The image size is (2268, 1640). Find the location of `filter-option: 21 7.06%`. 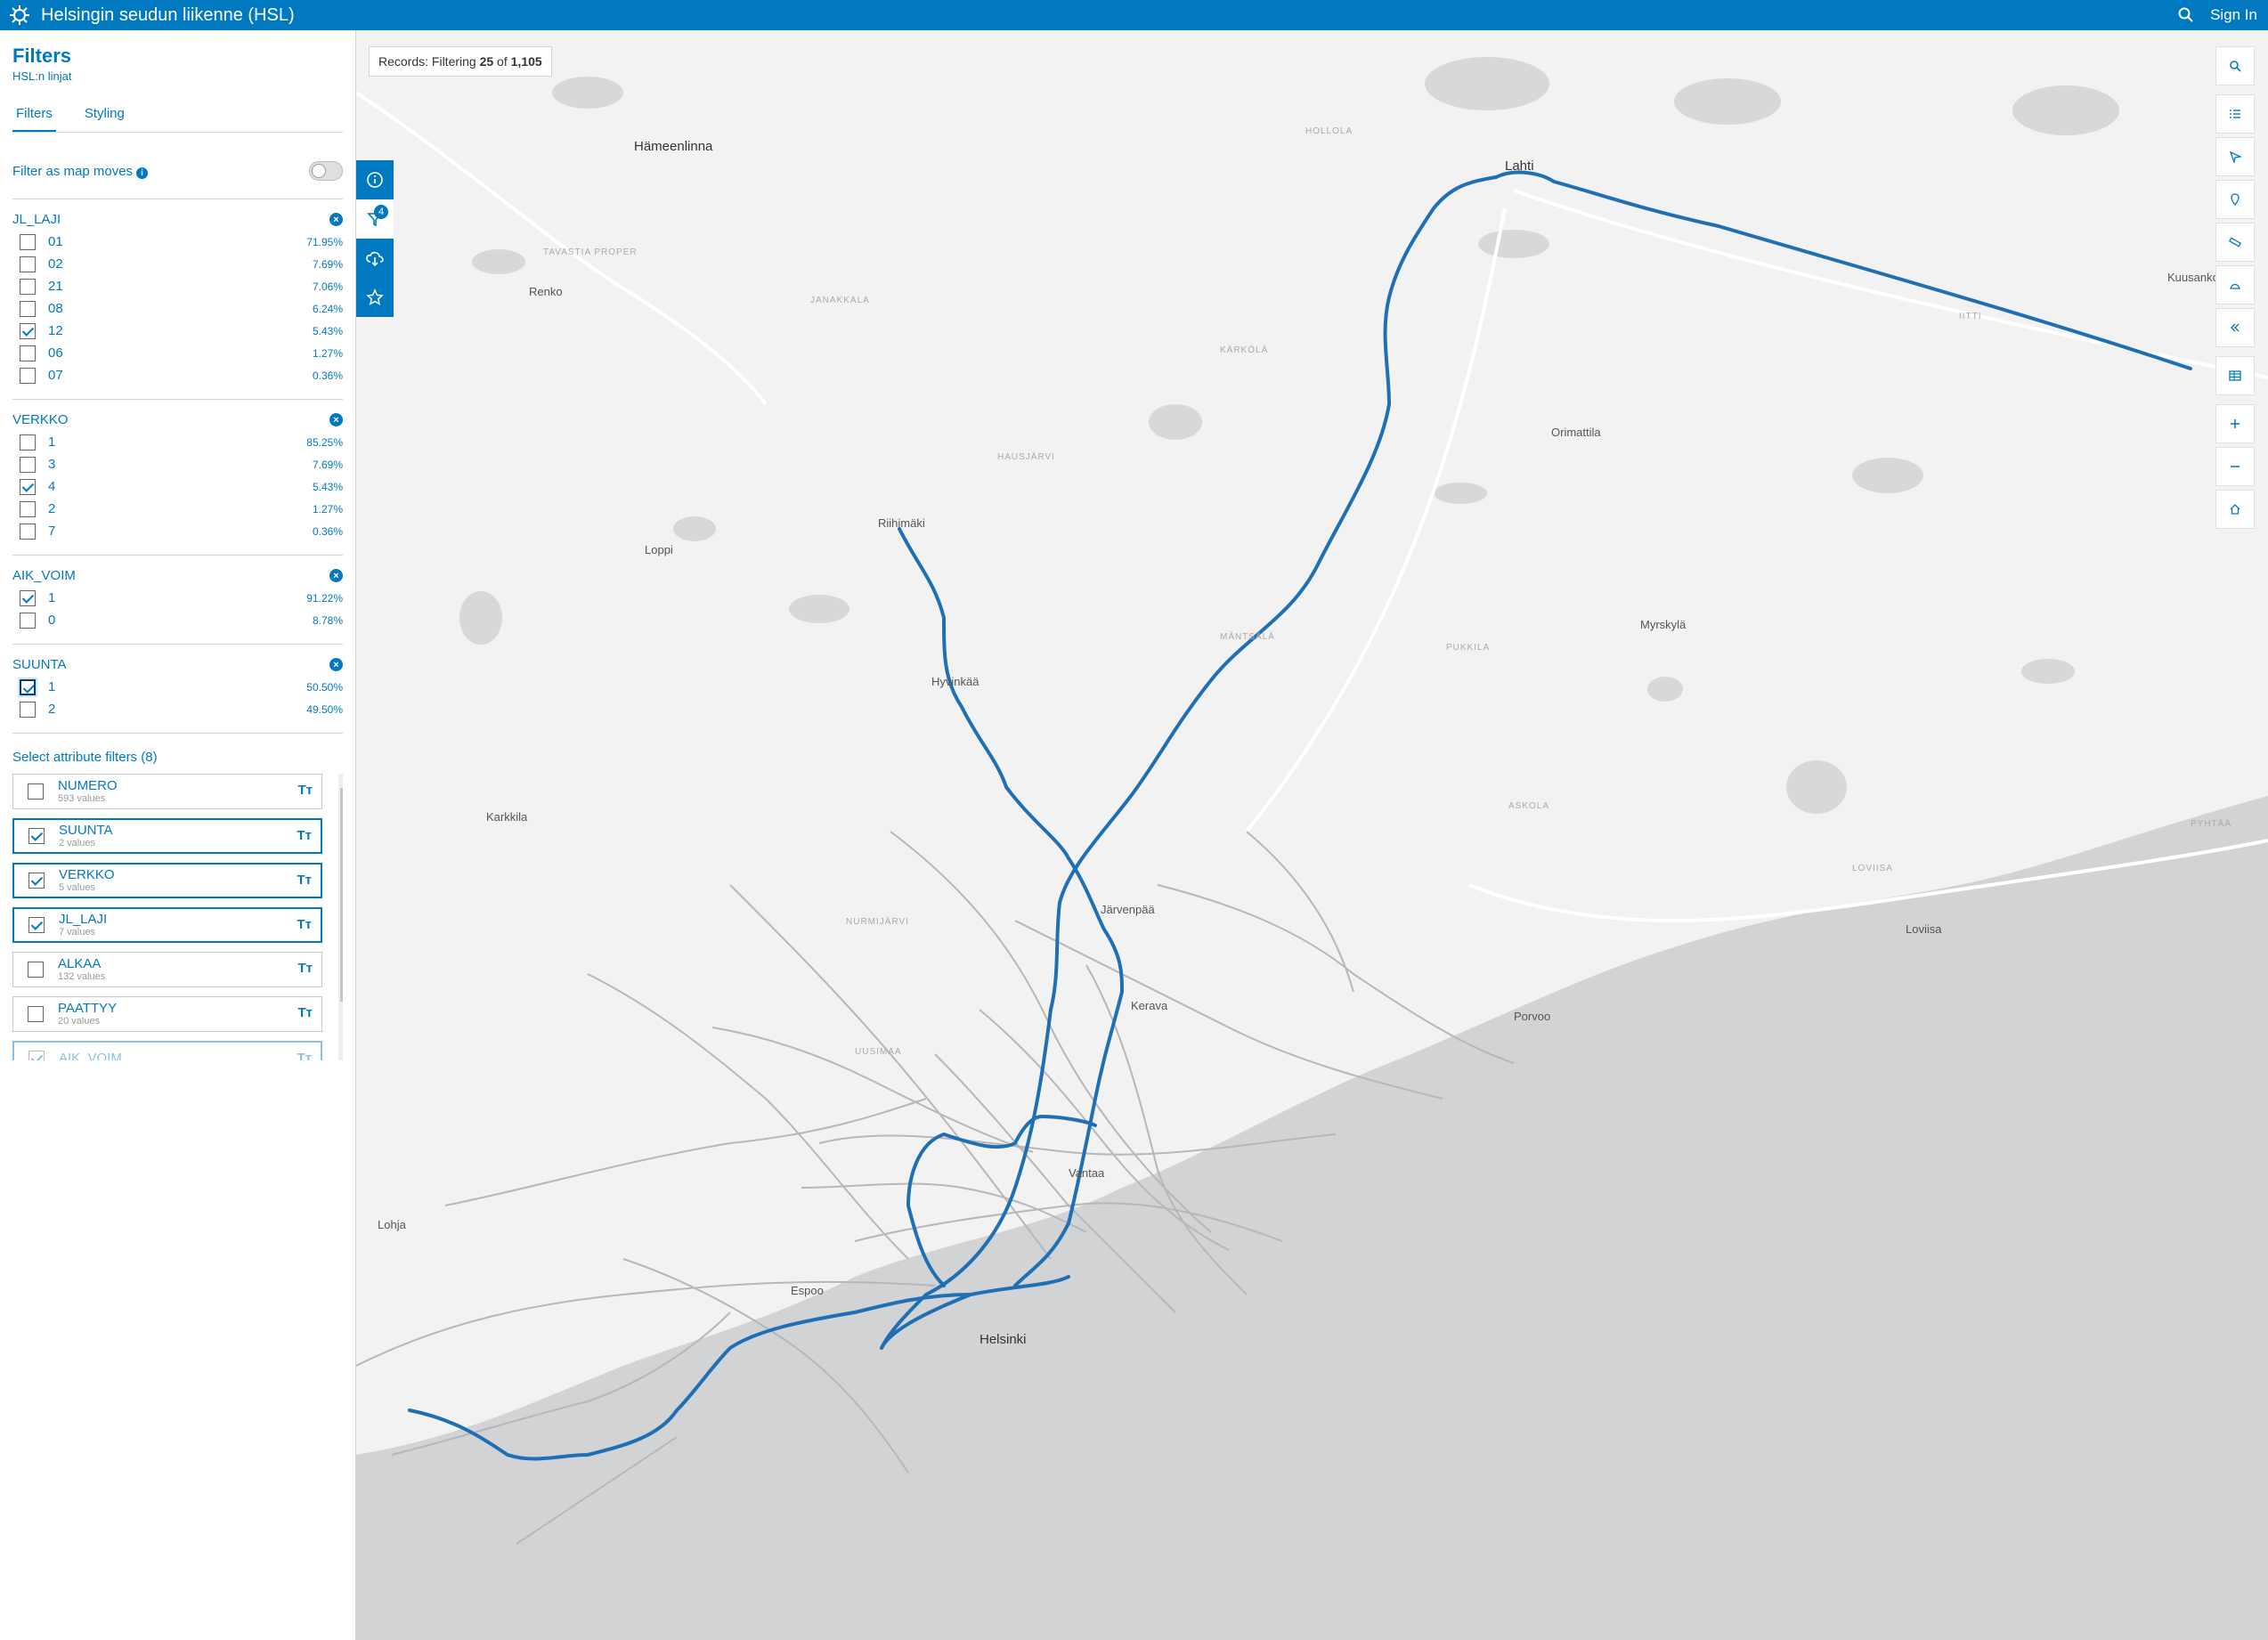

filter-option: 21 7.06% is located at coordinates (177, 286).